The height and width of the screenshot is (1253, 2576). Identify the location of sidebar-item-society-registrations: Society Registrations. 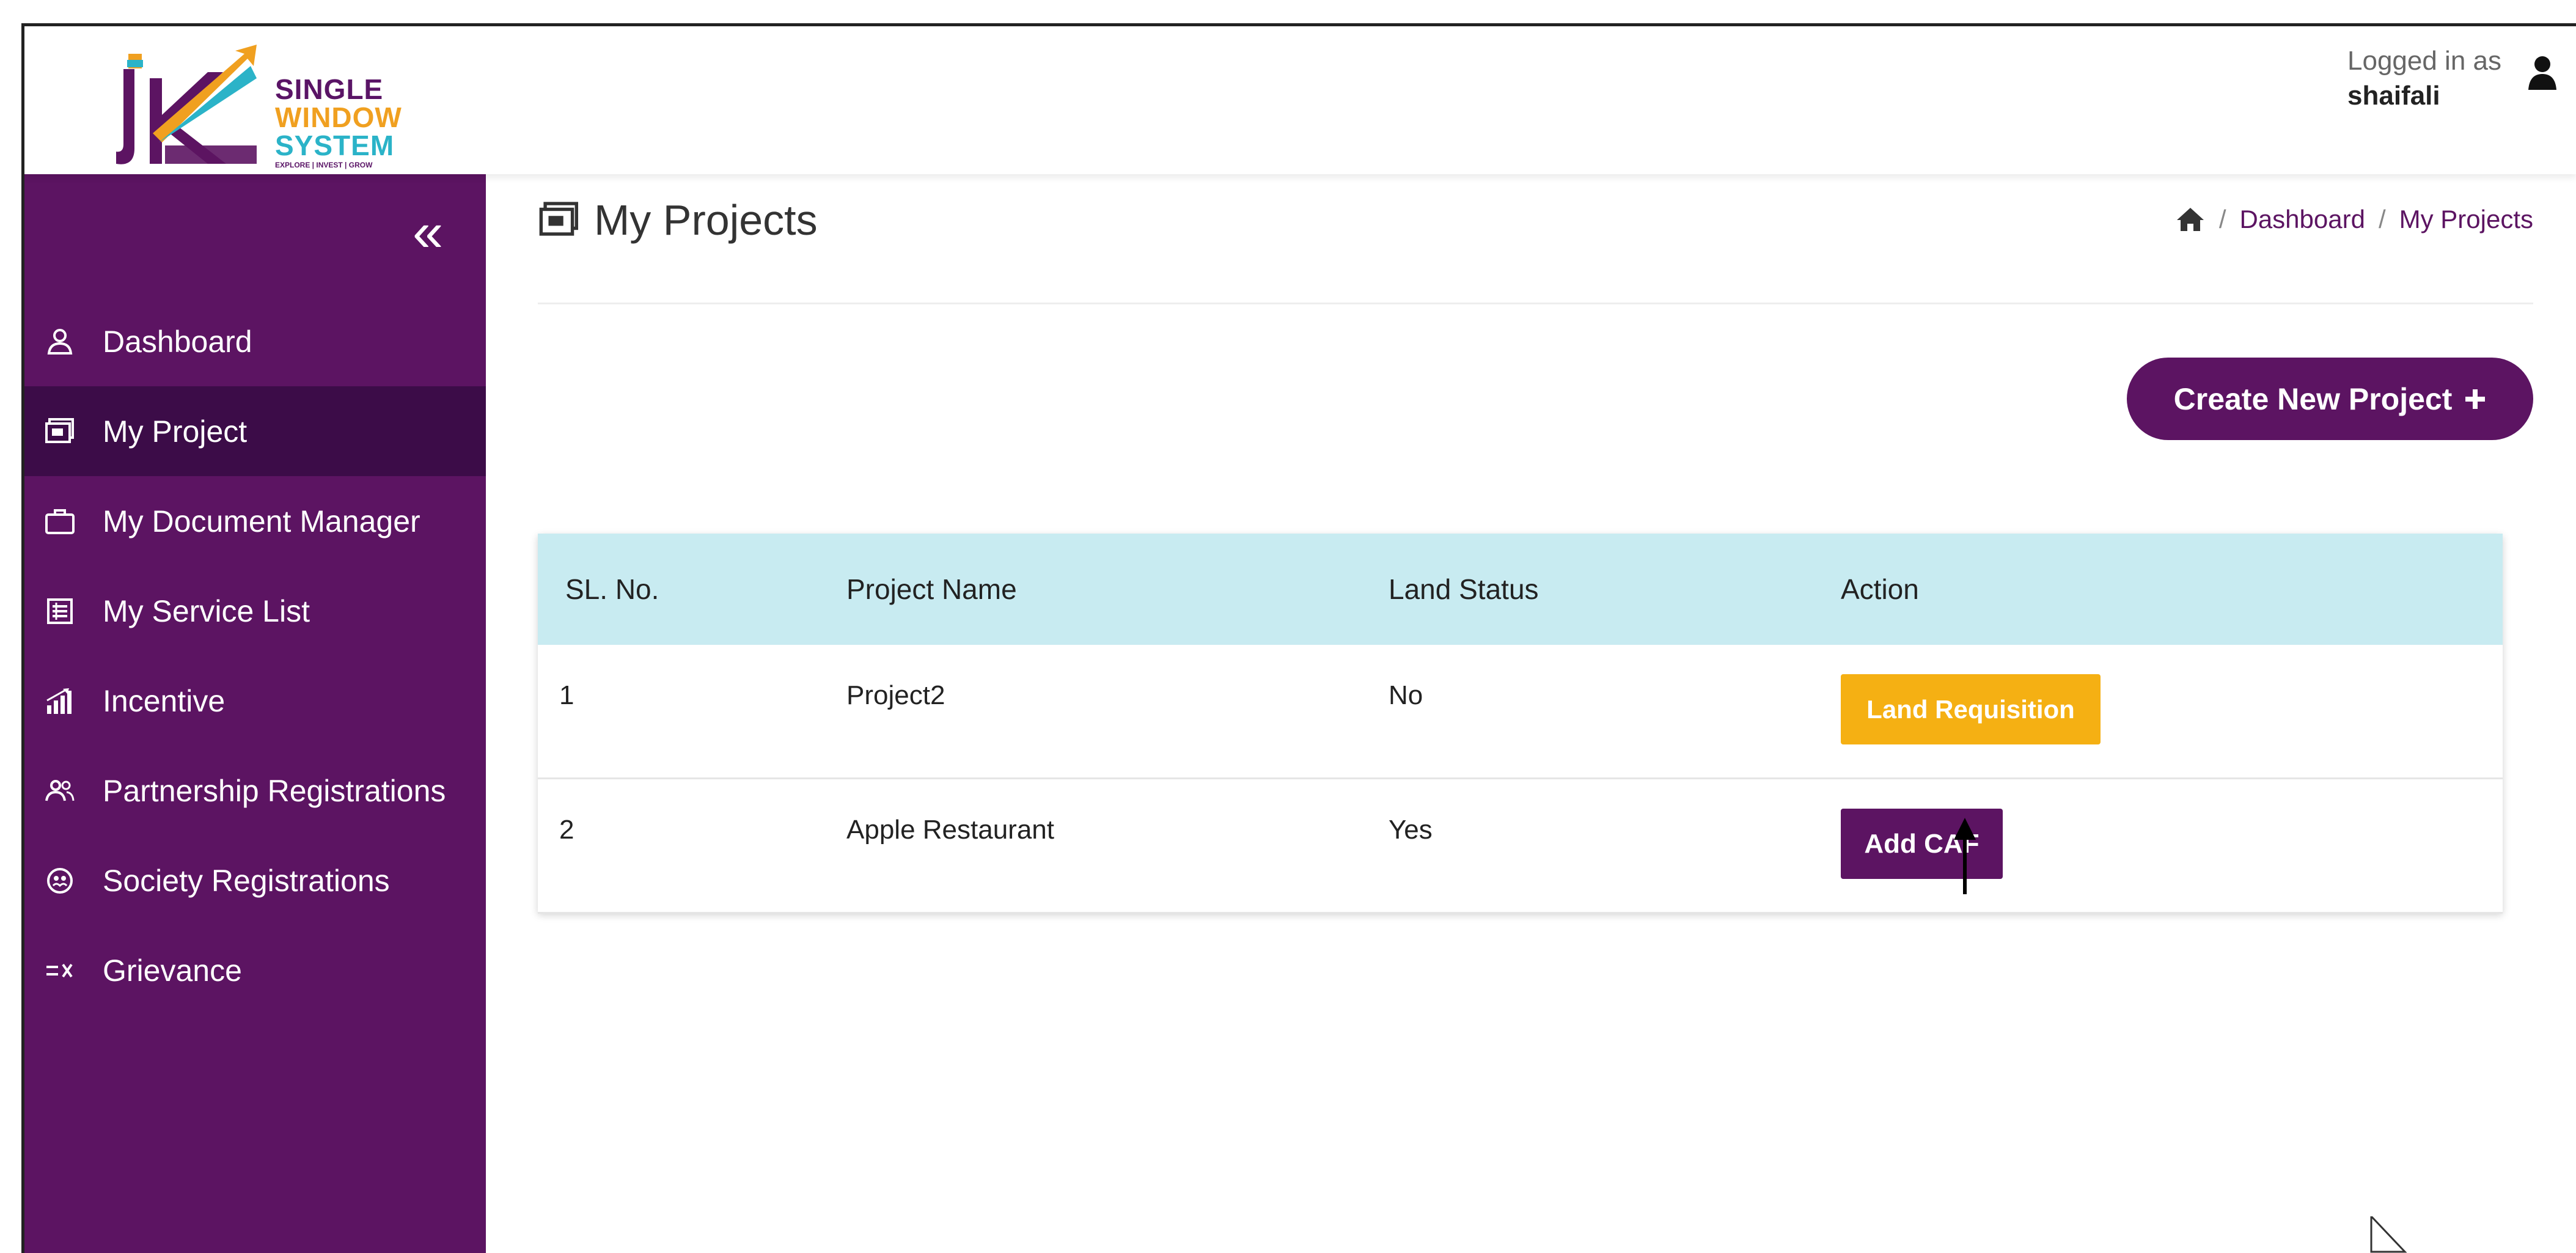
(255, 880).